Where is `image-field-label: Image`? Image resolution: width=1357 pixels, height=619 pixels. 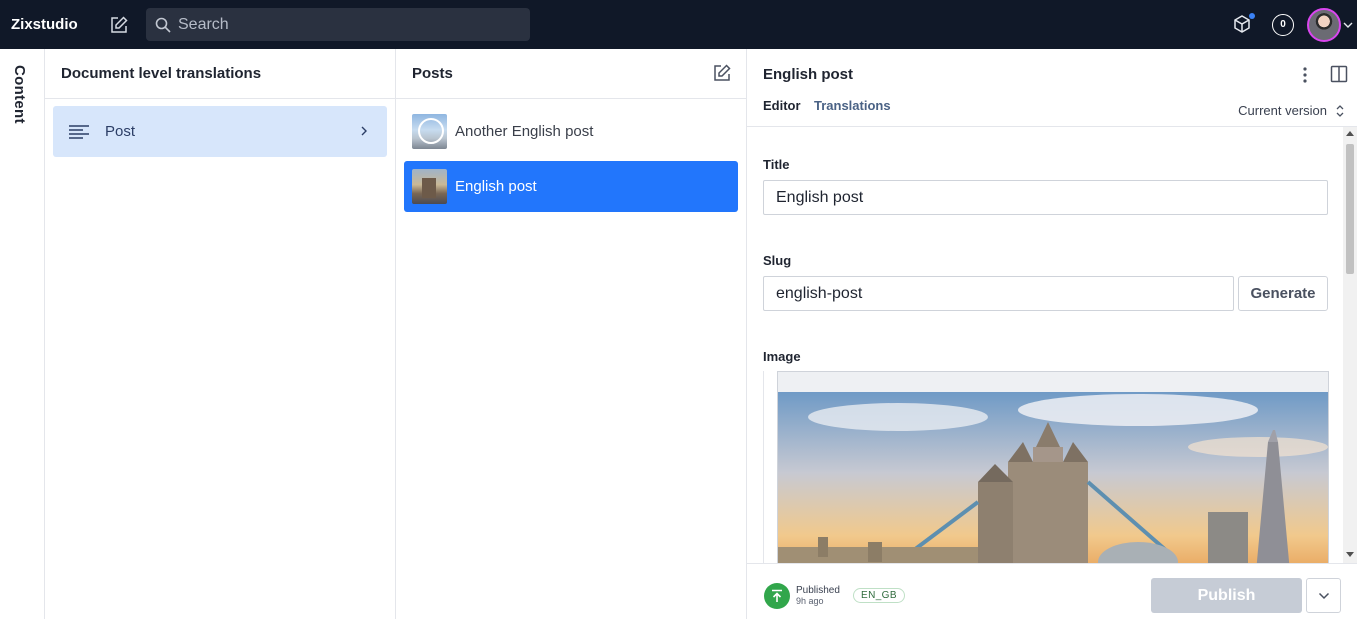 image-field-label: Image is located at coordinates (782, 356).